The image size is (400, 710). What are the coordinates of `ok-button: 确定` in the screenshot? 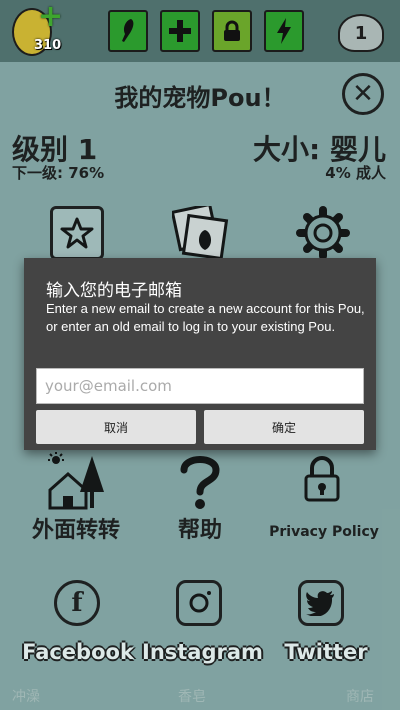 It's located at (284, 427).